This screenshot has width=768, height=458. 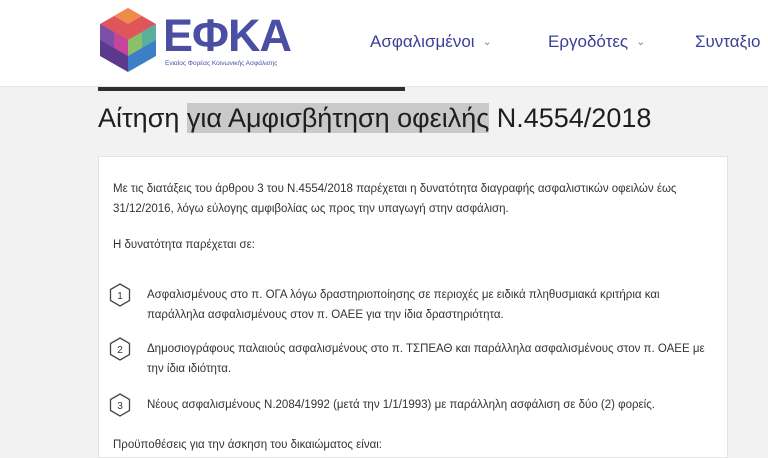 I want to click on page-title-part: Αίτηση, so click(x=142, y=118).